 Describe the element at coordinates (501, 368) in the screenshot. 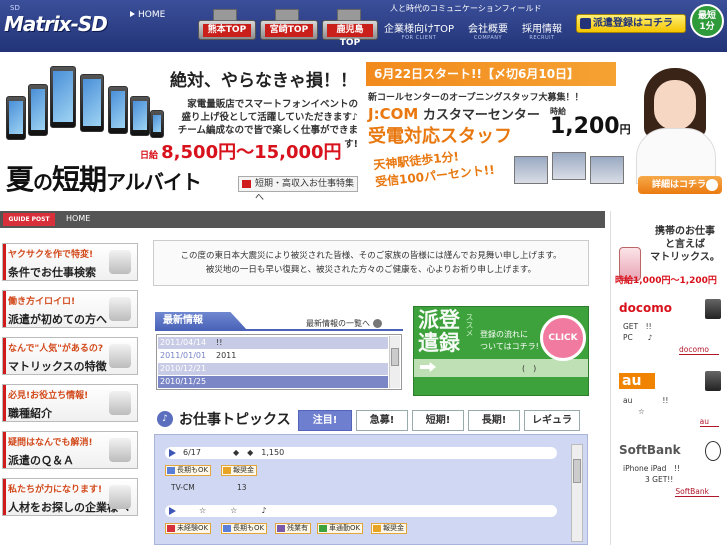

I see `haken-bar` at that location.